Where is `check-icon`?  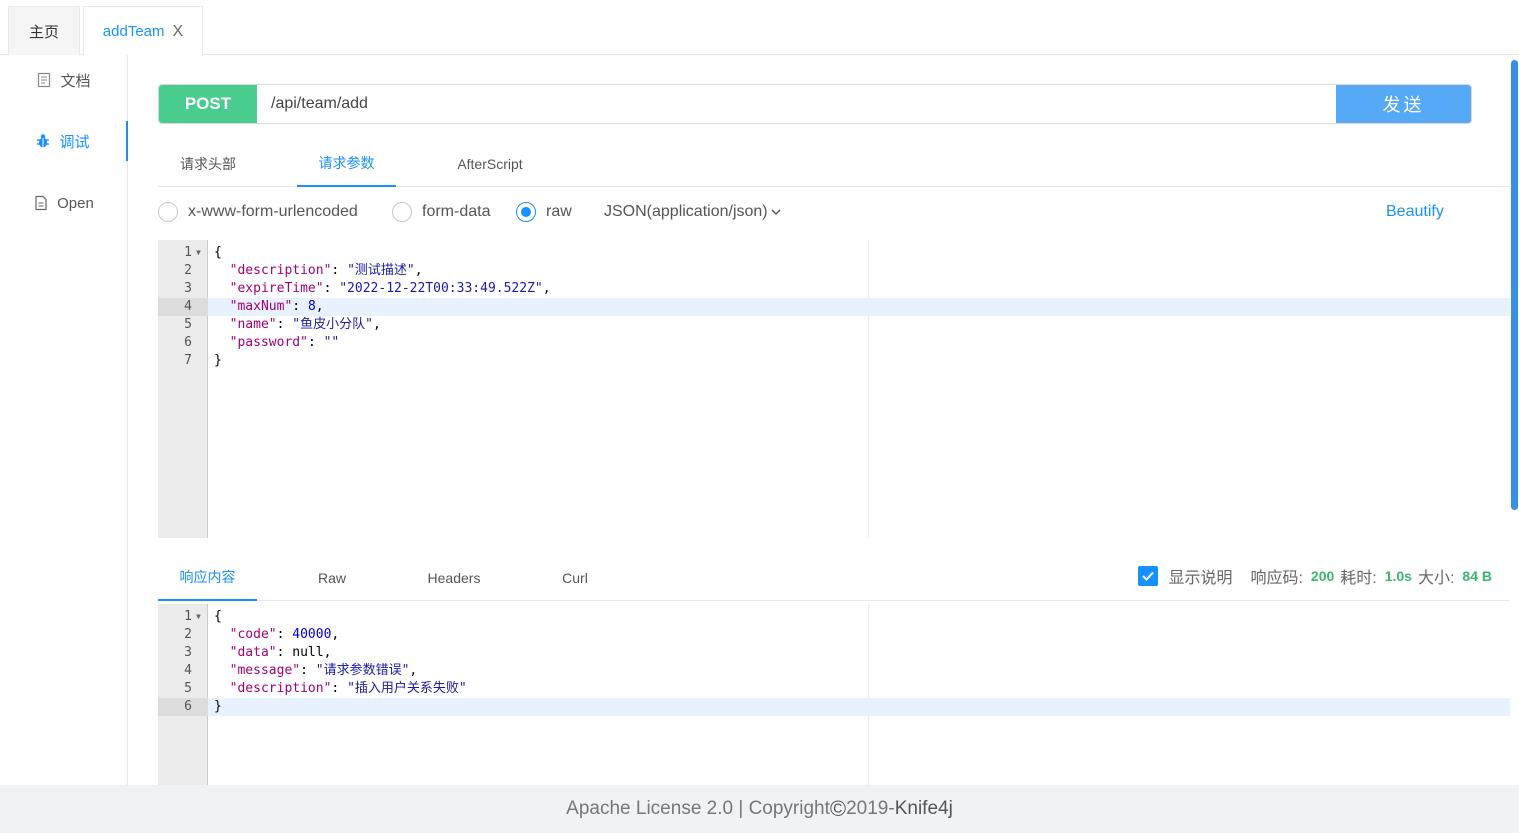
check-icon is located at coordinates (1148, 576).